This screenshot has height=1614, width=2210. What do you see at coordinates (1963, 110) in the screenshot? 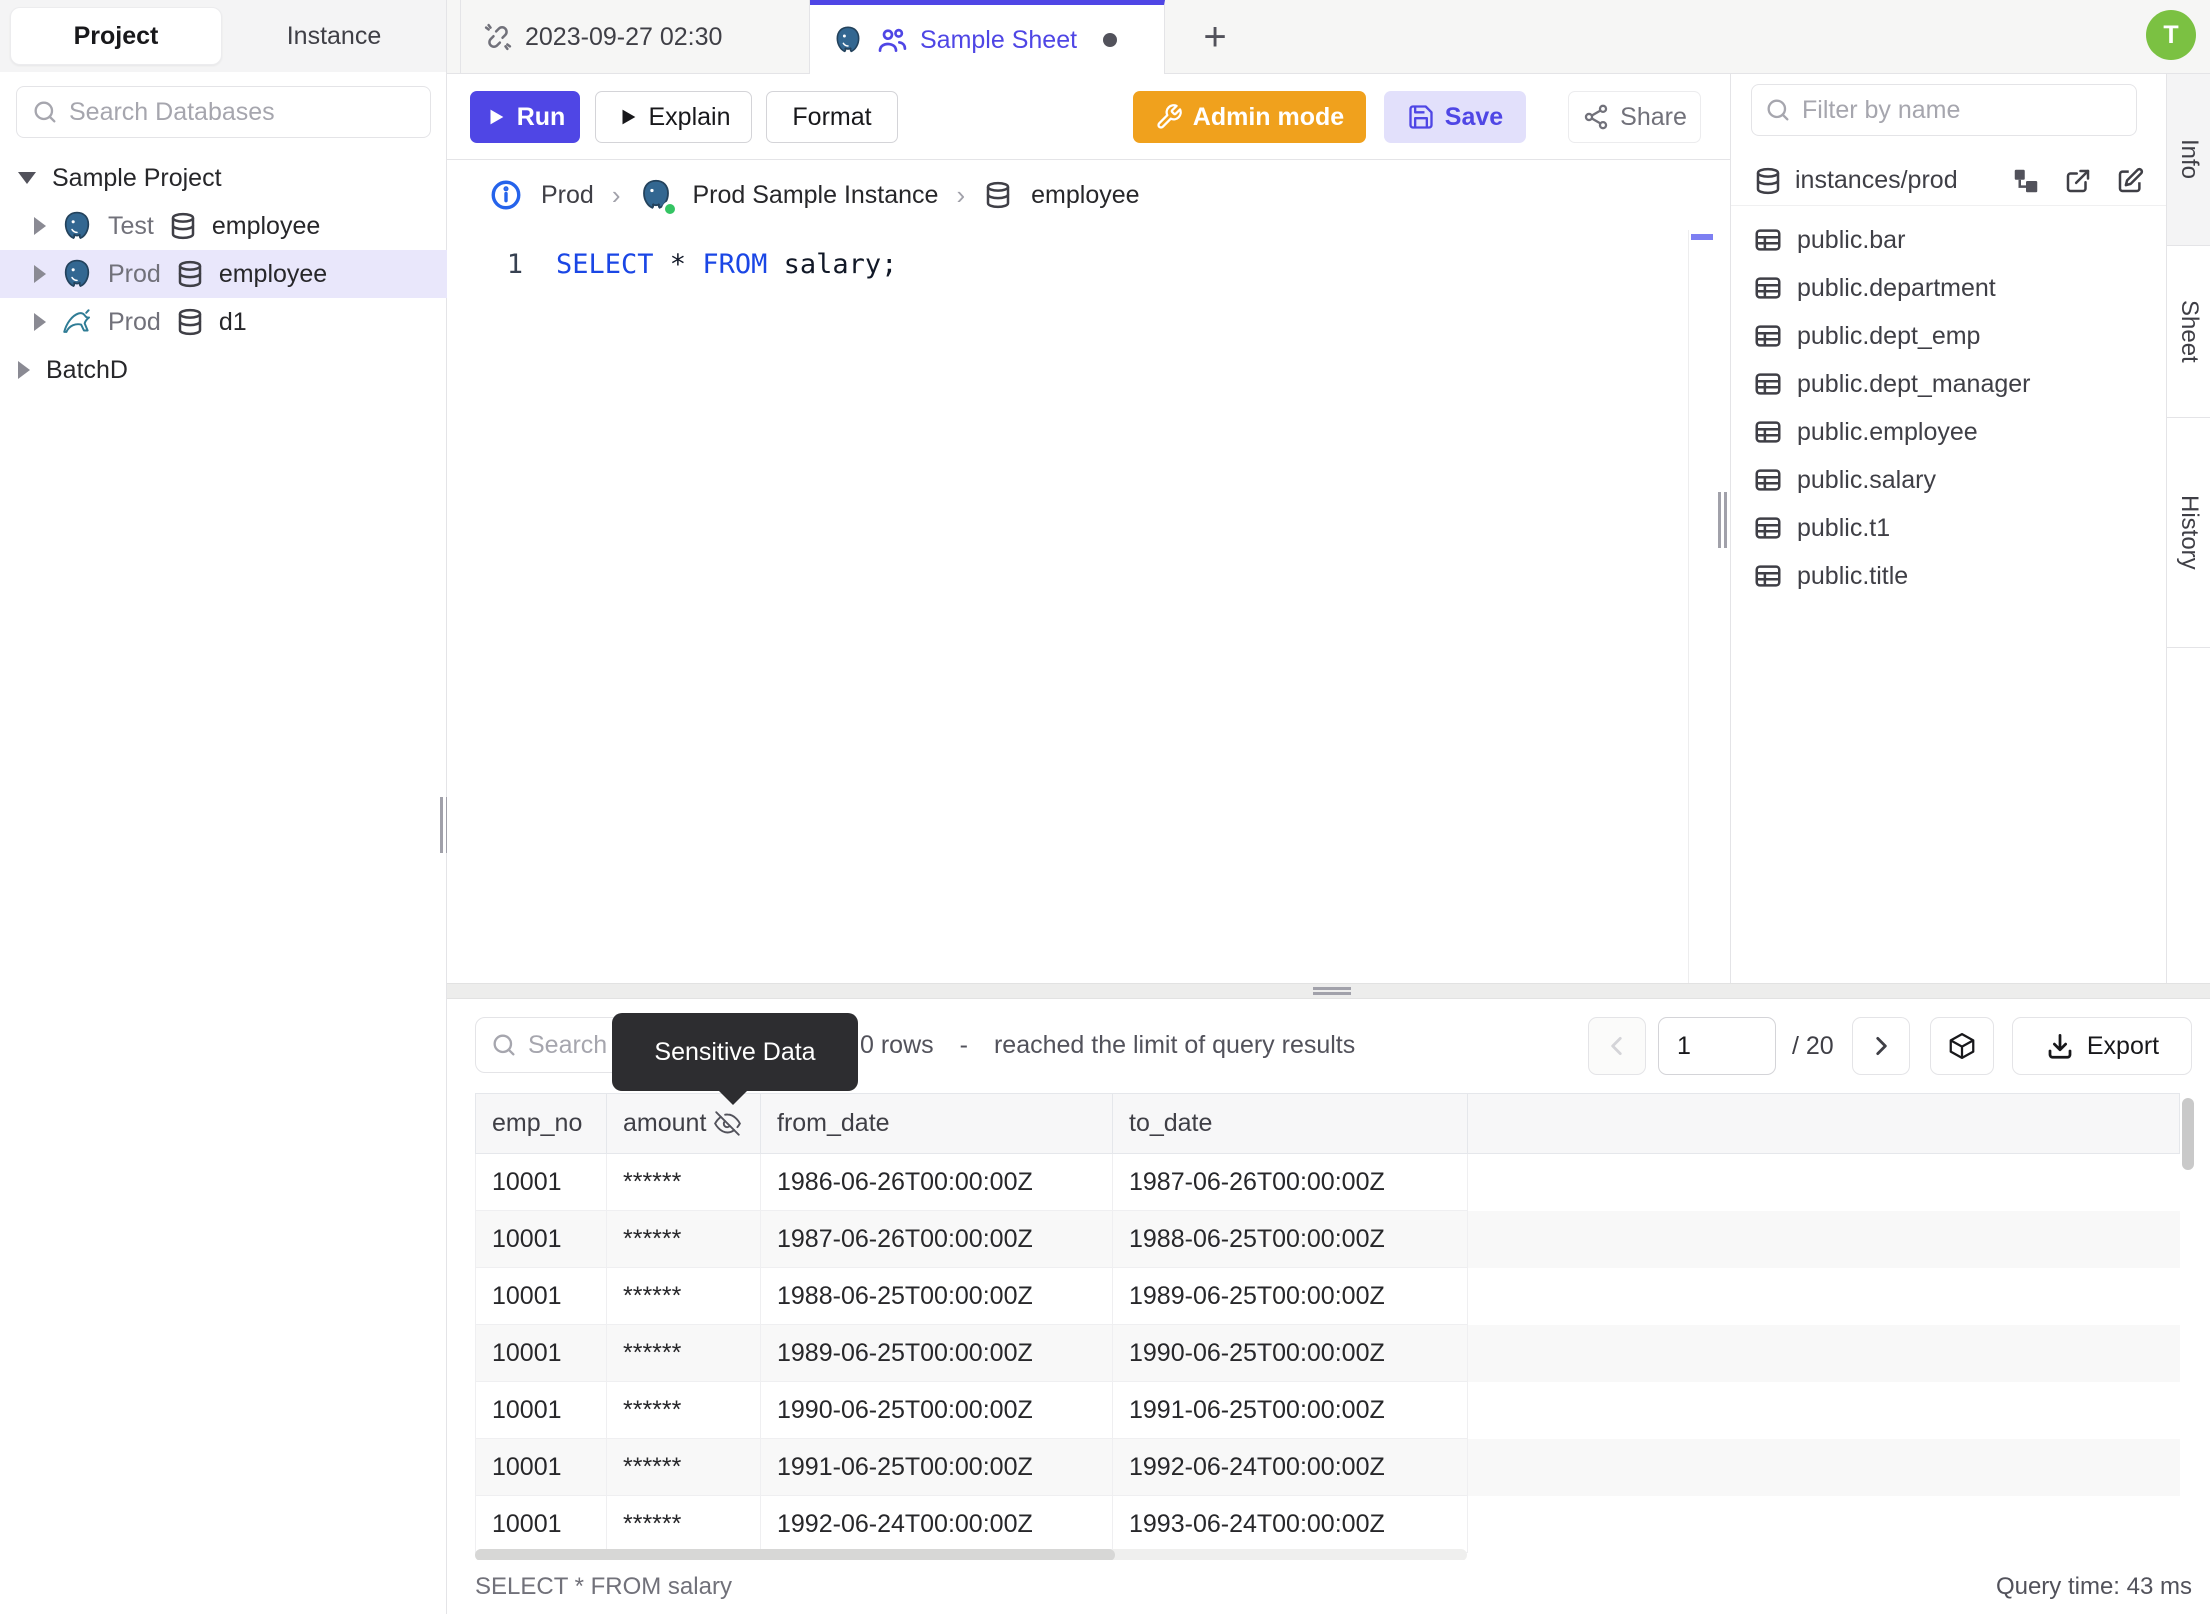
I see `filter-by-name-input` at bounding box center [1963, 110].